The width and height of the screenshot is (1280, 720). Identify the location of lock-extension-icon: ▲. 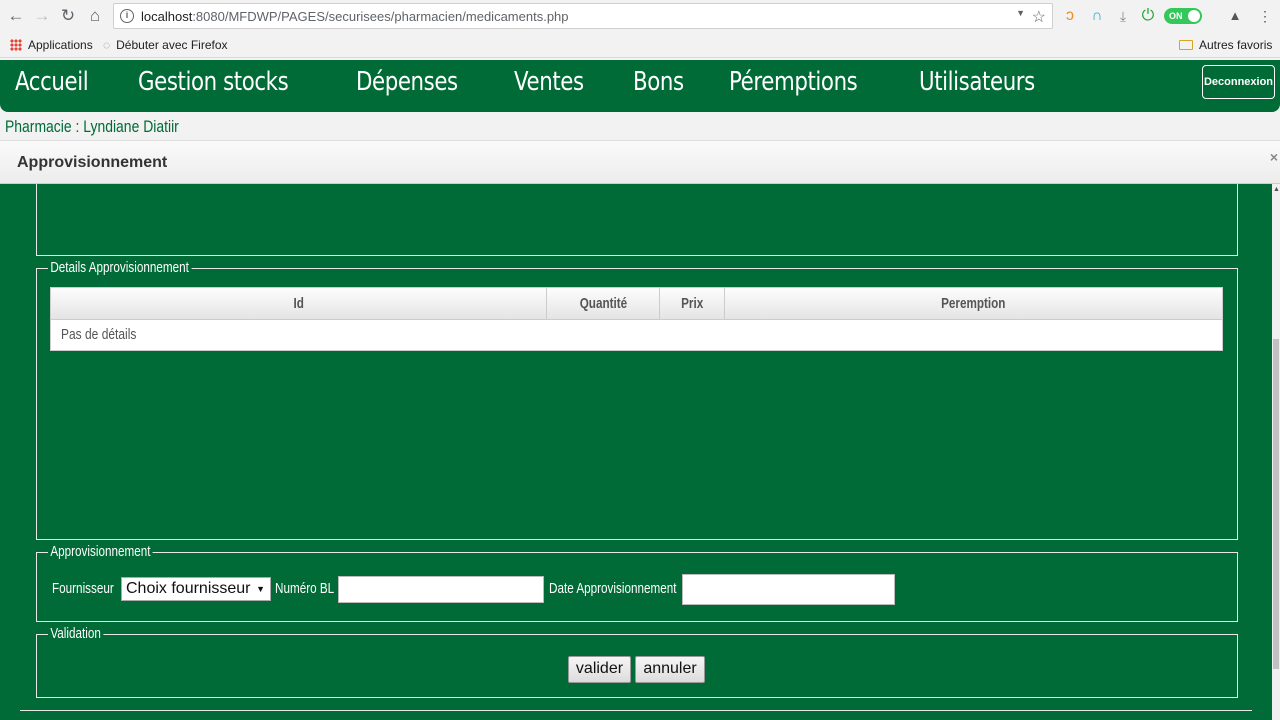
(1235, 16).